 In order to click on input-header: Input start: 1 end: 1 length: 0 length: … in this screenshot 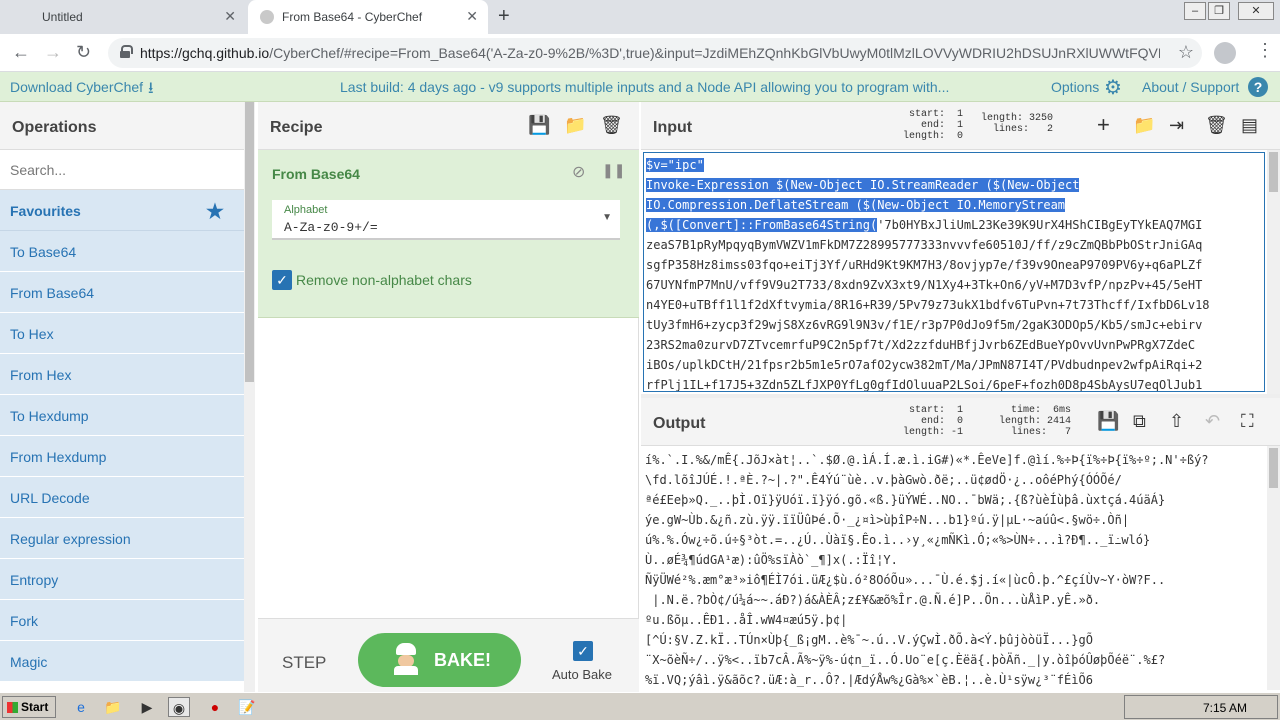, I will do `click(960, 126)`.